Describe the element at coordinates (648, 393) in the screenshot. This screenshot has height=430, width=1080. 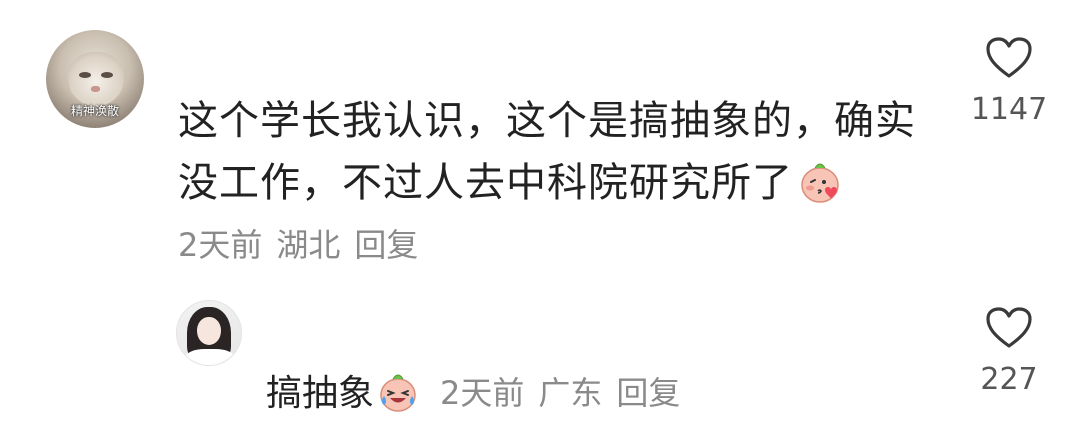
I see `reply-reply-button: 回复` at that location.